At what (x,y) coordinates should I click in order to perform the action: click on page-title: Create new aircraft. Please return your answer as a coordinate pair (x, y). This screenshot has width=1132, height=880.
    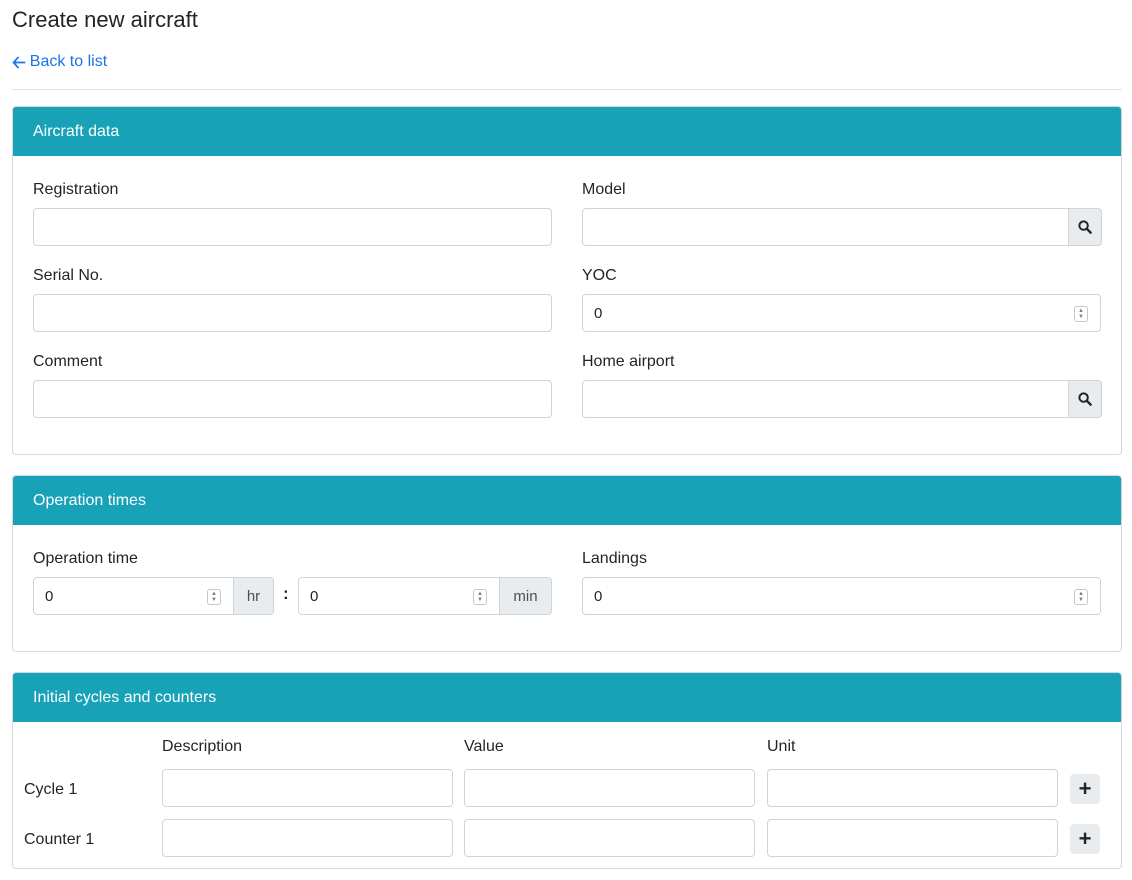
    Looking at the image, I should click on (105, 19).